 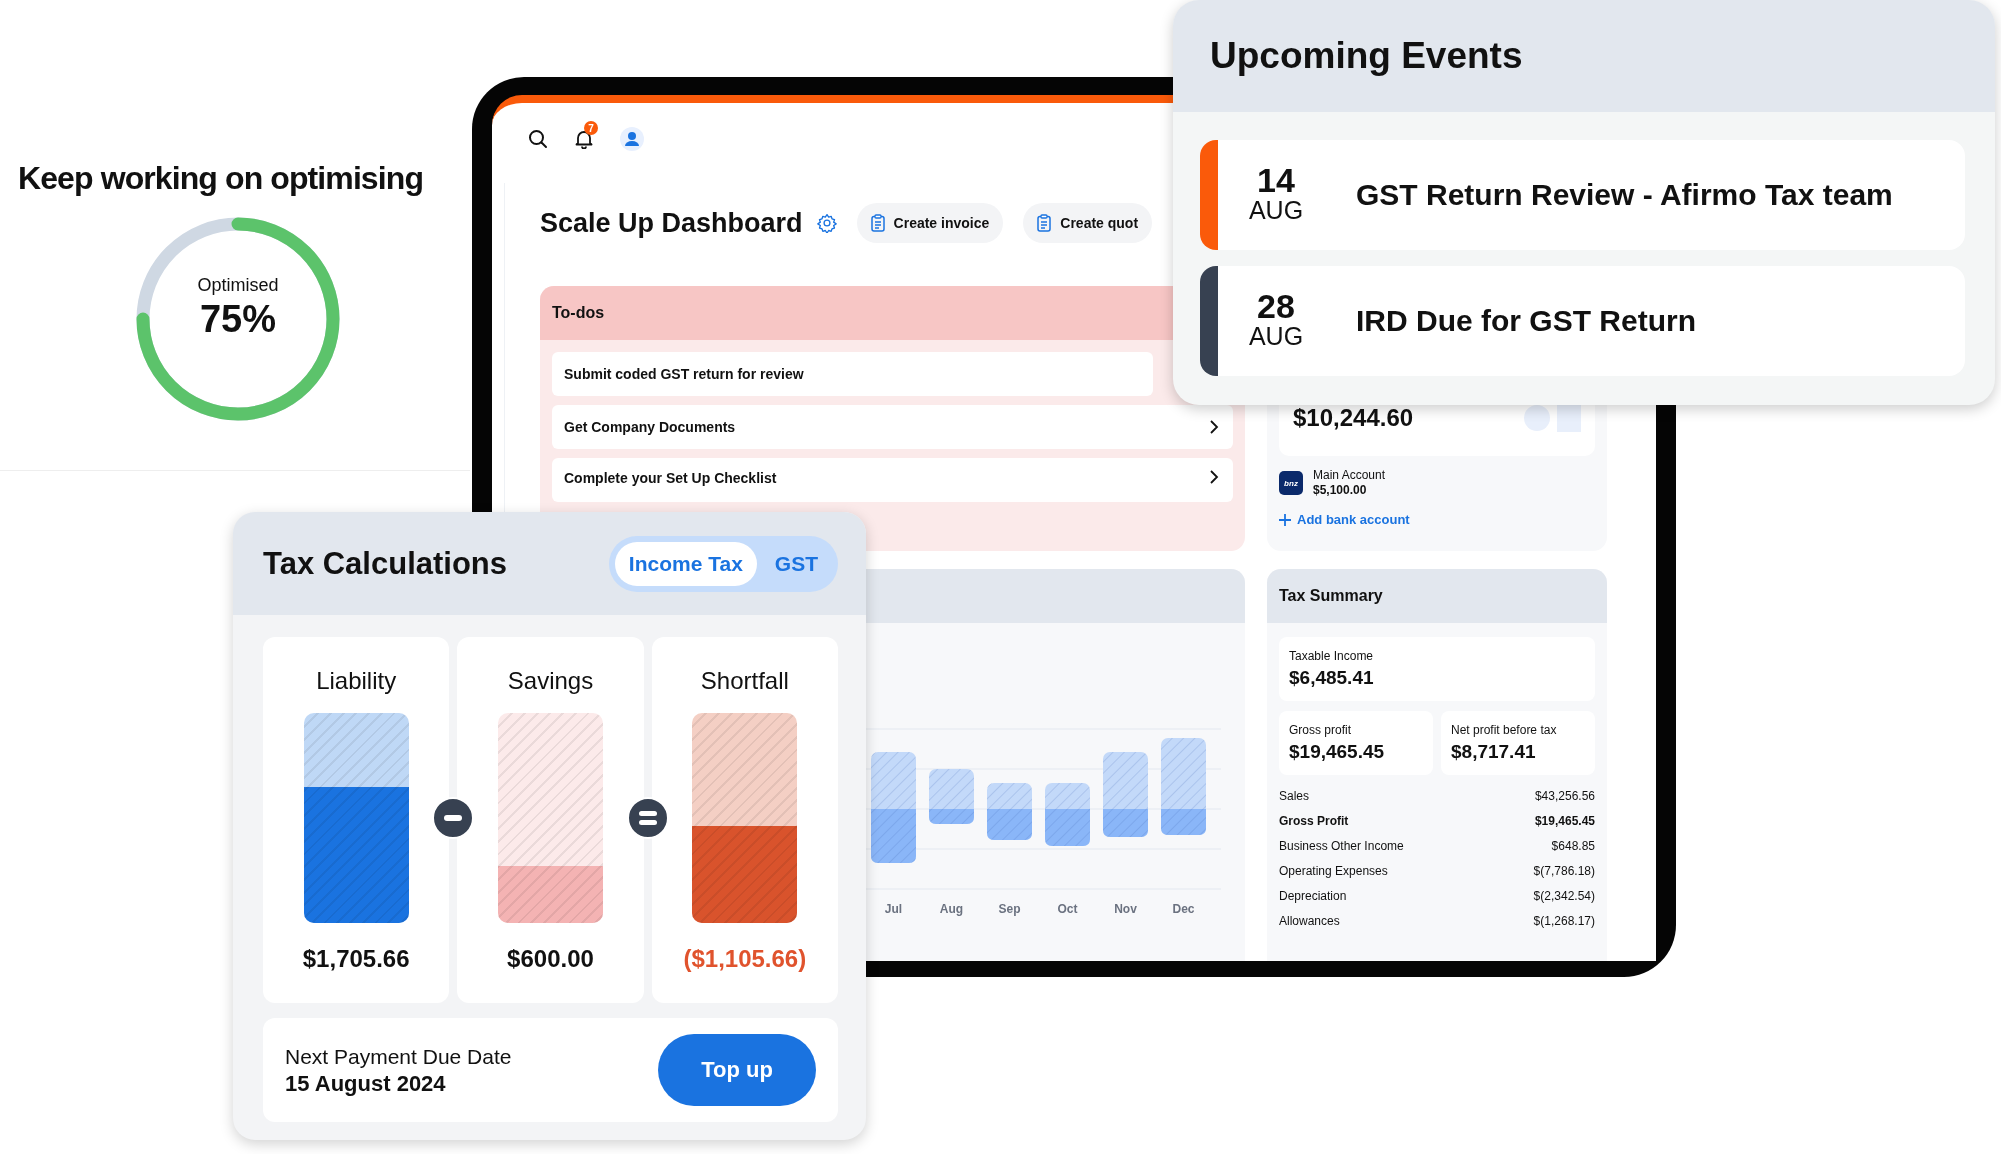 What do you see at coordinates (1573, 845) in the screenshot?
I see `row-value: $648.85` at bounding box center [1573, 845].